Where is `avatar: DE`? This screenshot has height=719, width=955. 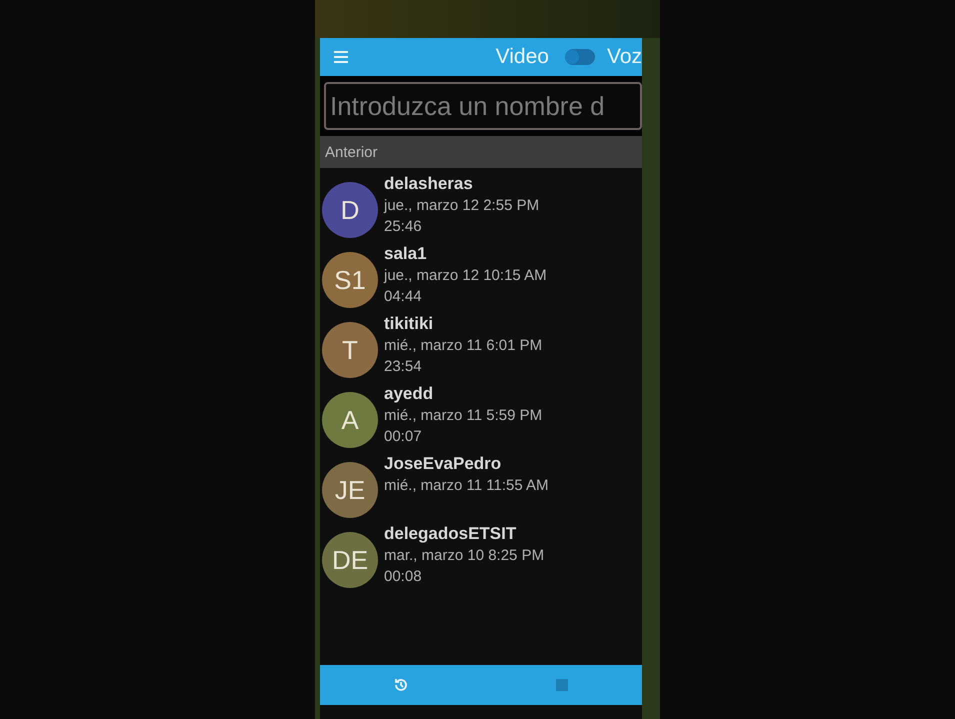
avatar: DE is located at coordinates (350, 560).